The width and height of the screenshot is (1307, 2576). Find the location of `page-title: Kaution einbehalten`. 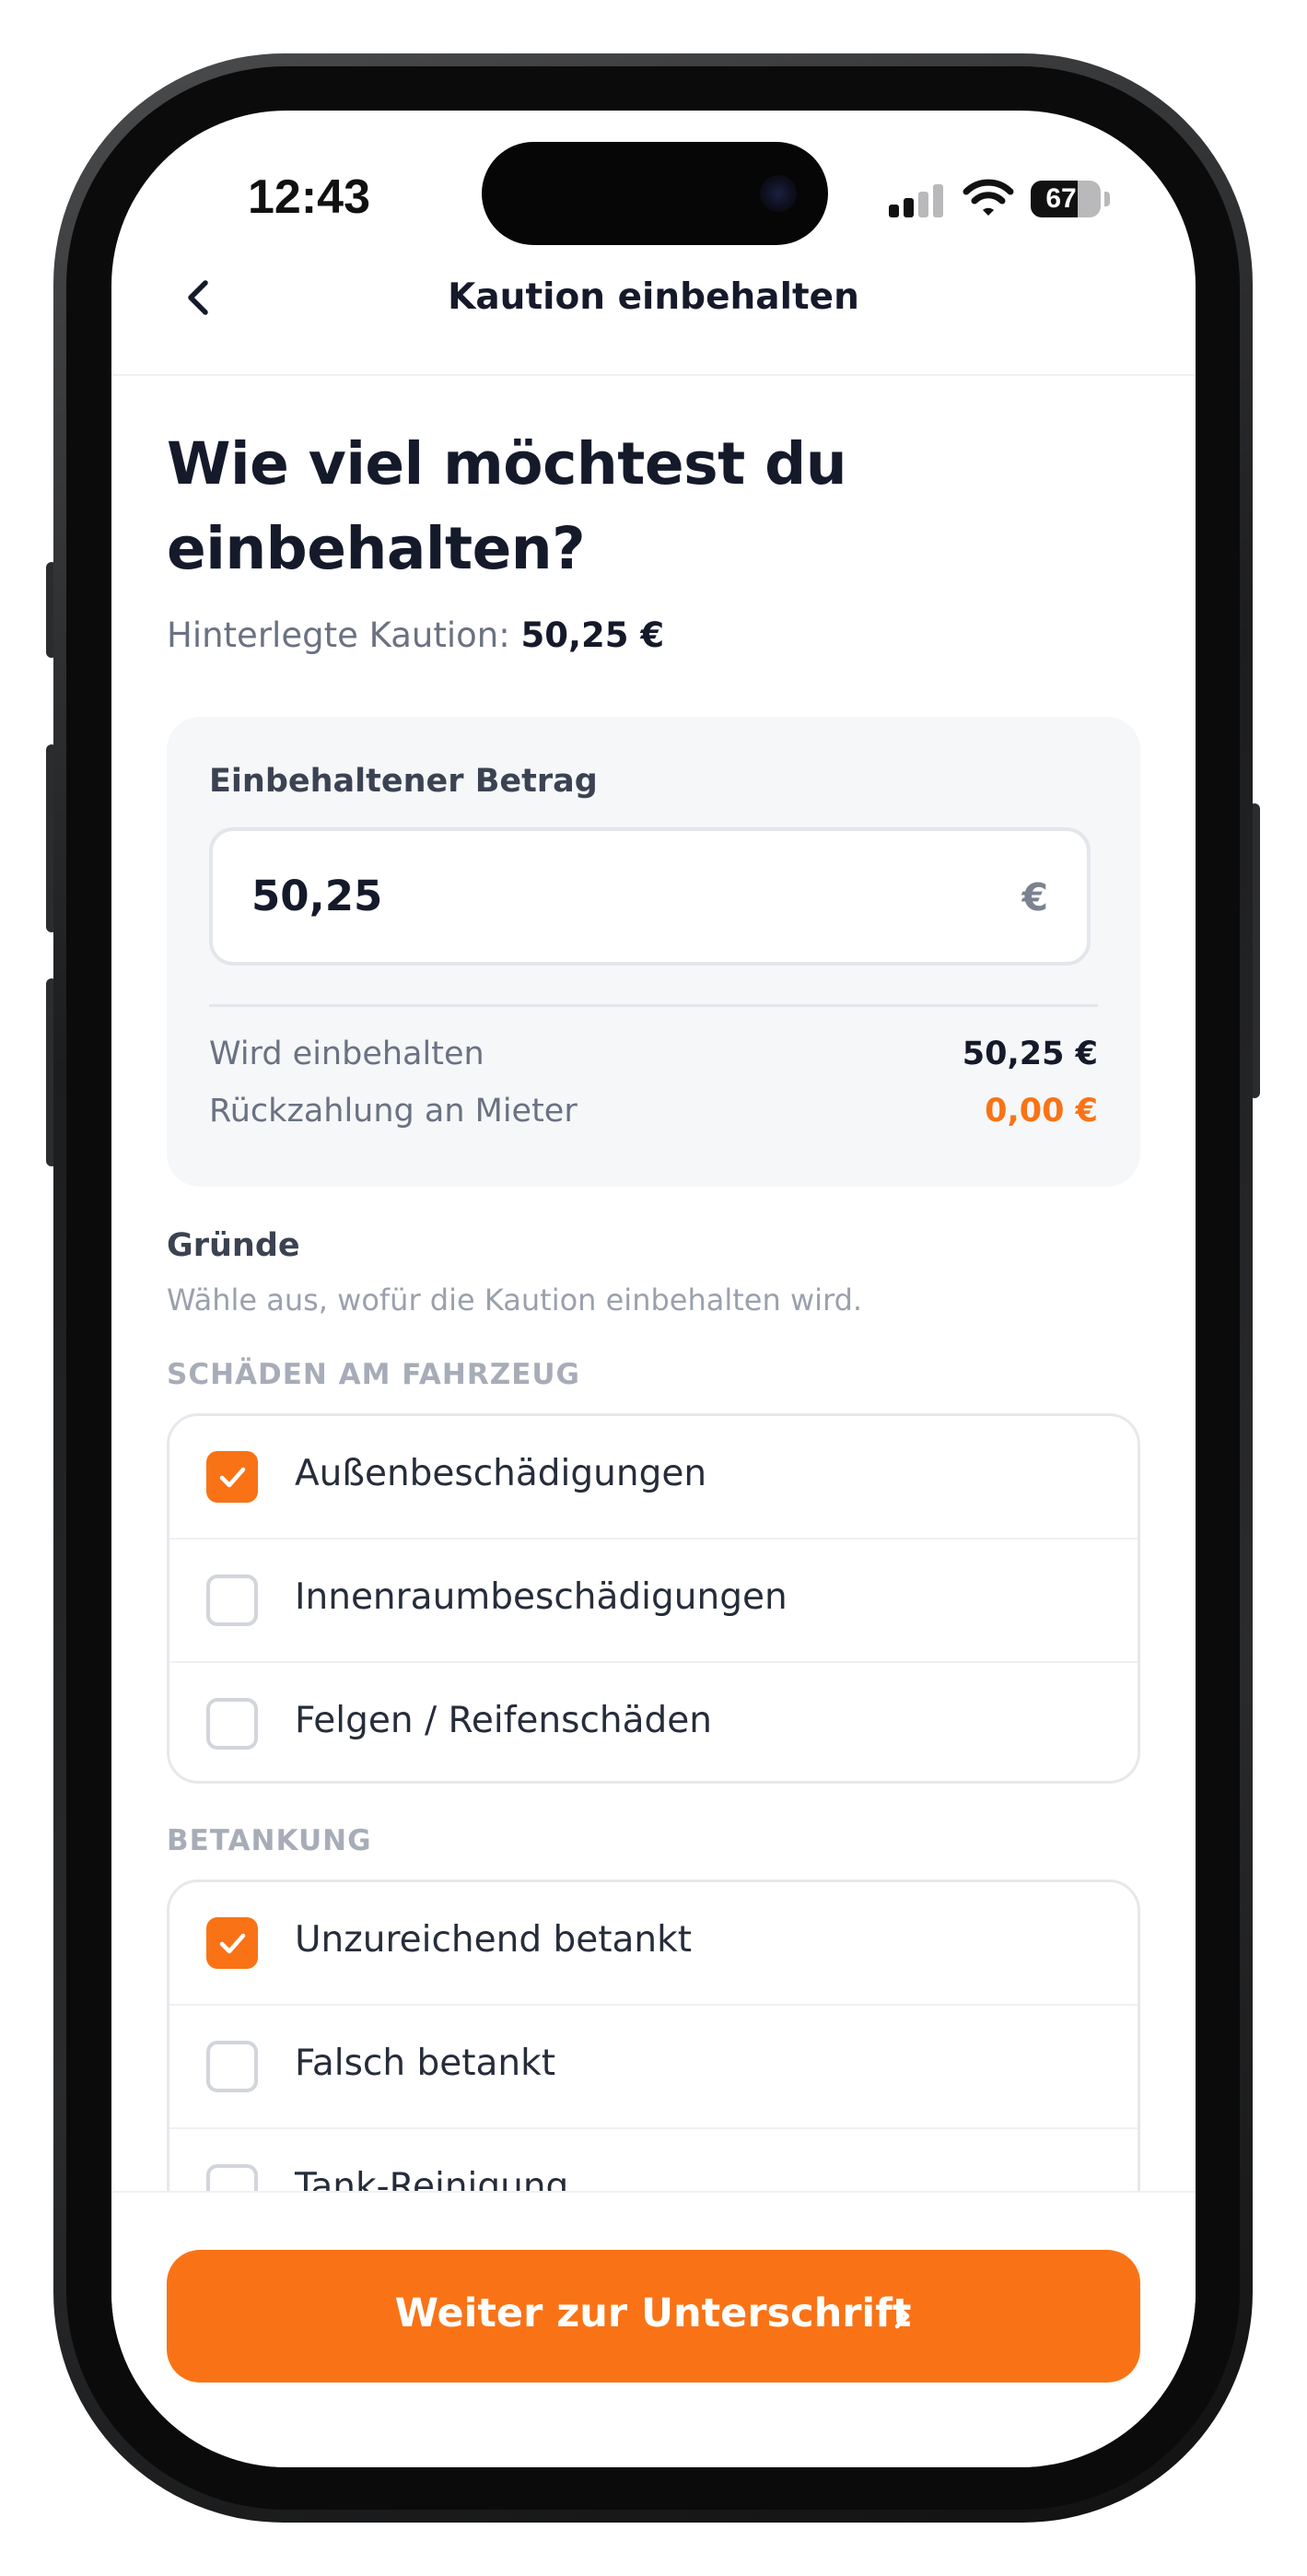

page-title: Kaution einbehalten is located at coordinates (653, 297).